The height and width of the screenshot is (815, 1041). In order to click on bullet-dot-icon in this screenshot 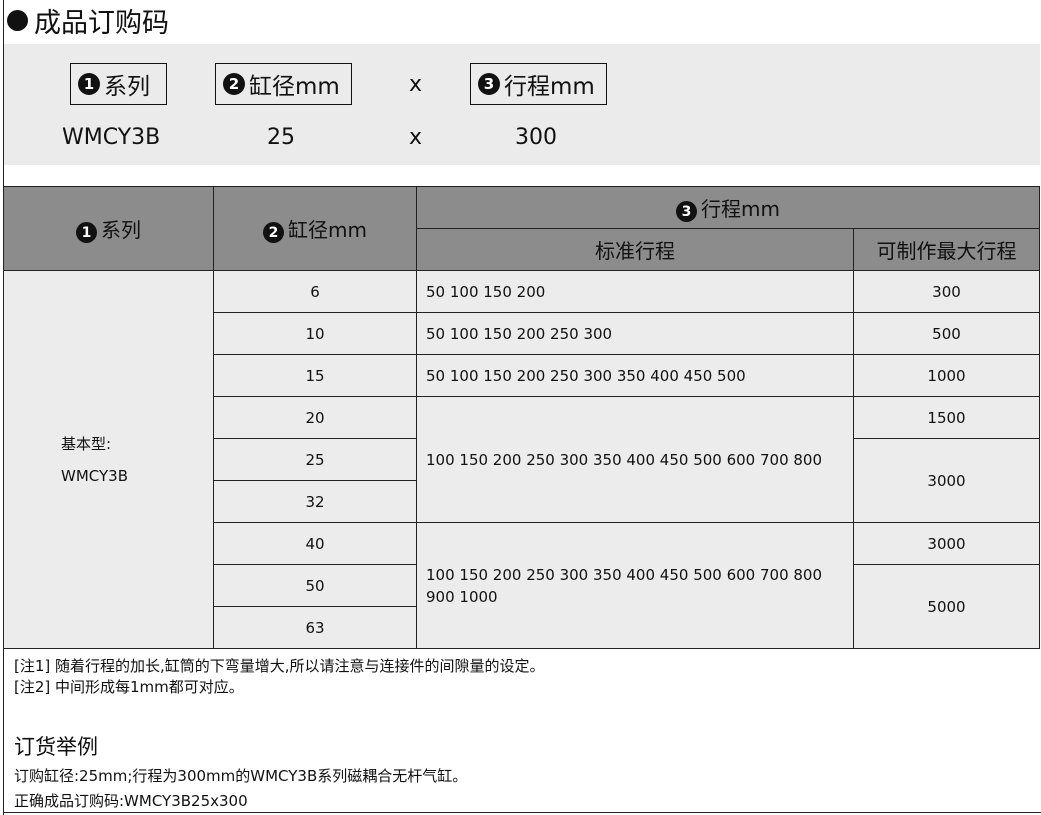, I will do `click(17, 20)`.